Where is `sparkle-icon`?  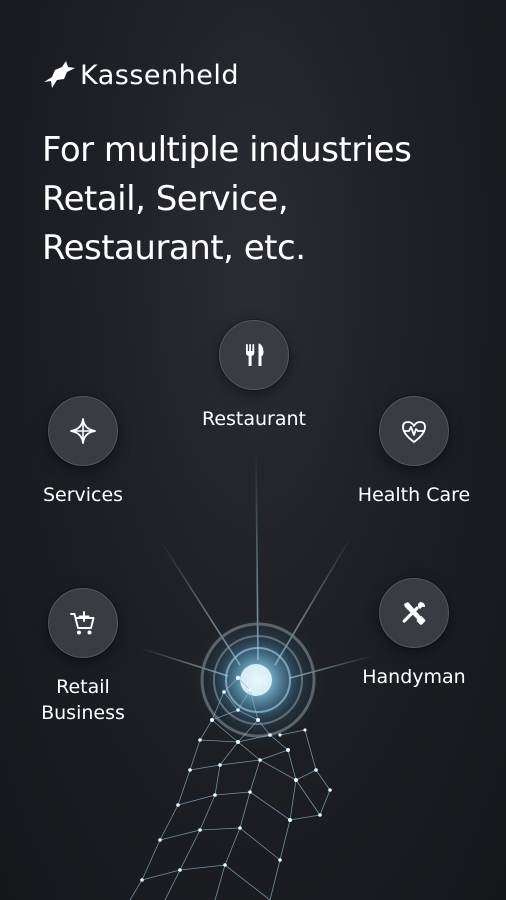
sparkle-icon is located at coordinates (83, 431).